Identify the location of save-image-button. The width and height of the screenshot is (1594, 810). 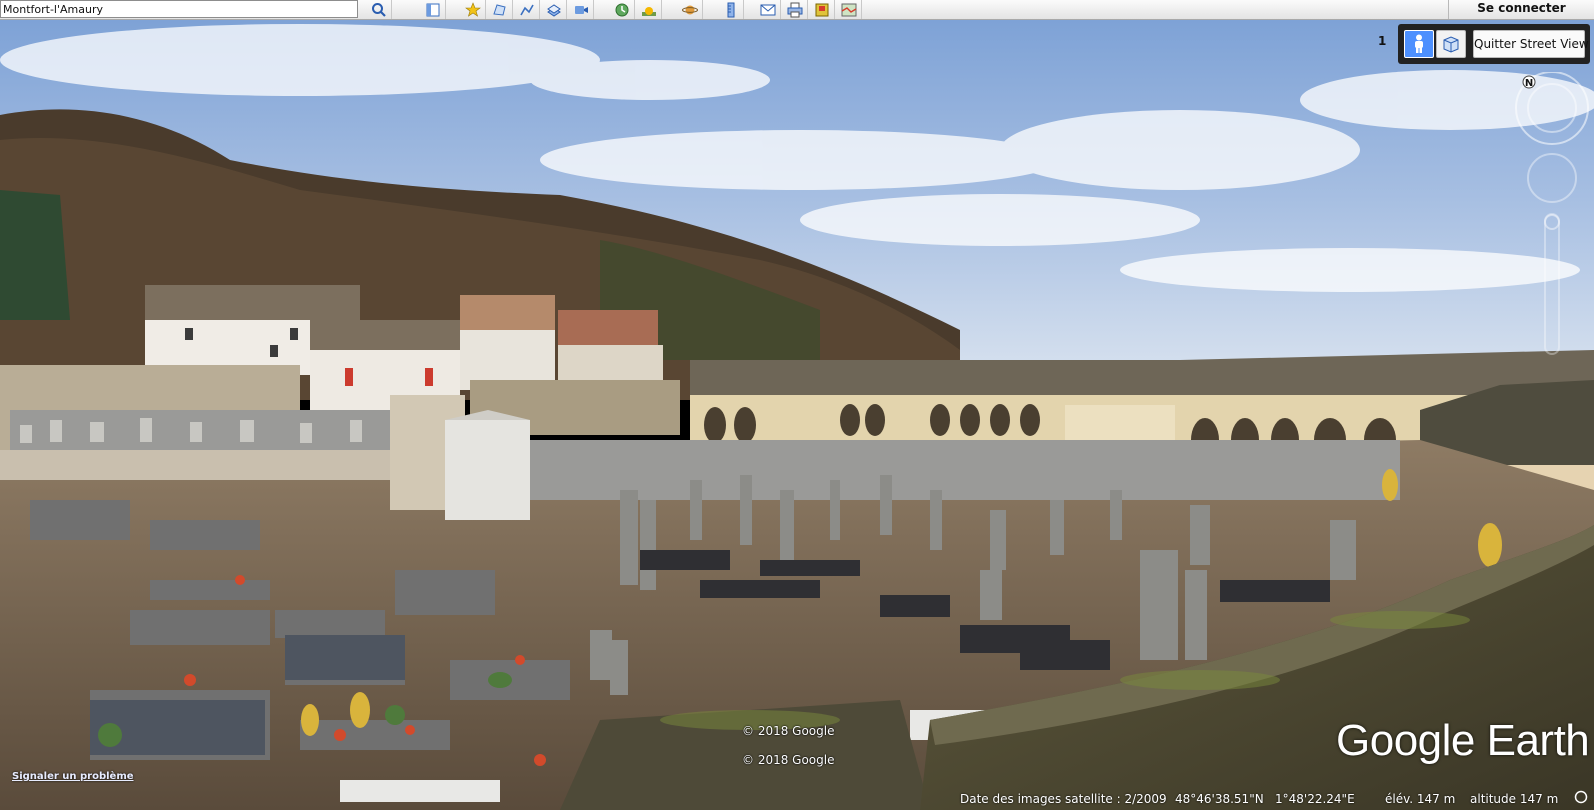
(822, 9).